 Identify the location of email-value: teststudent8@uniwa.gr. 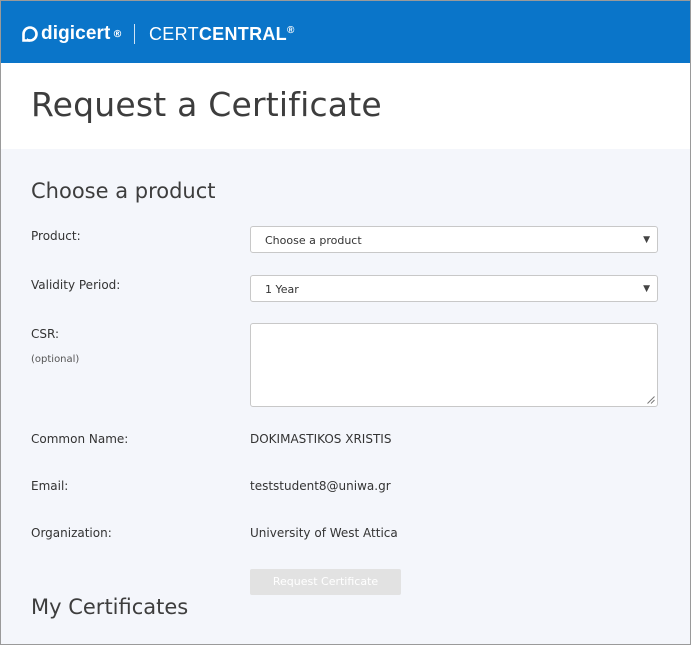
(320, 486).